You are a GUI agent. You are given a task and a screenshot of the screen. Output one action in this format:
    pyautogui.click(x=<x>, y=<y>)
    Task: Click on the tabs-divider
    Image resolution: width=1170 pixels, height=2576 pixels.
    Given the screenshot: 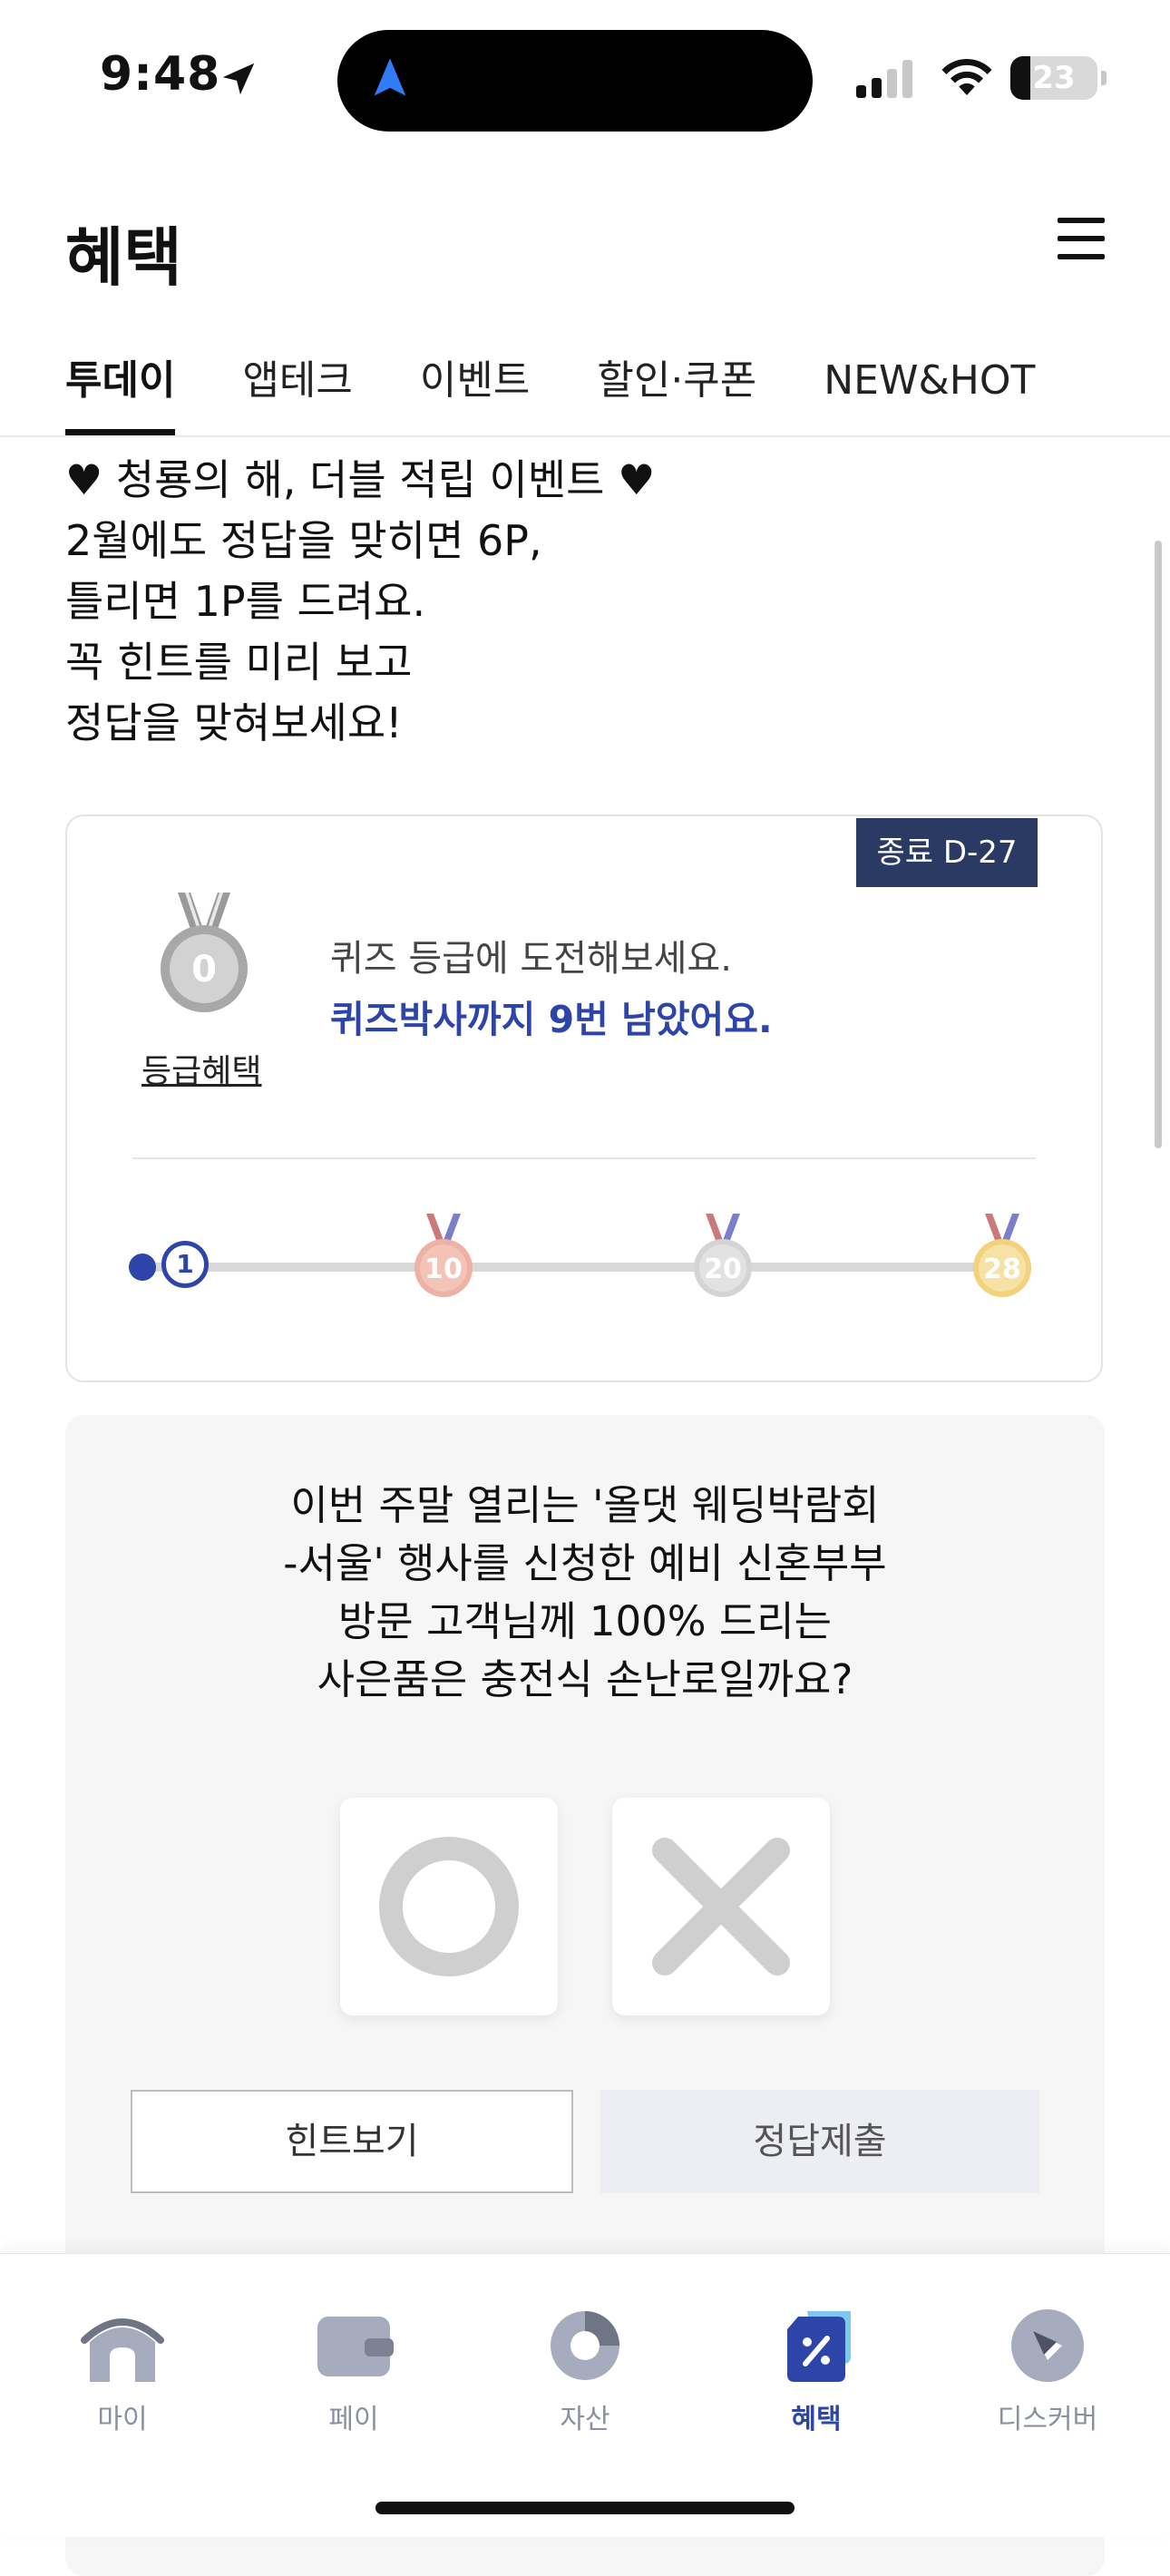 What is the action you would take?
    pyautogui.click(x=585, y=436)
    